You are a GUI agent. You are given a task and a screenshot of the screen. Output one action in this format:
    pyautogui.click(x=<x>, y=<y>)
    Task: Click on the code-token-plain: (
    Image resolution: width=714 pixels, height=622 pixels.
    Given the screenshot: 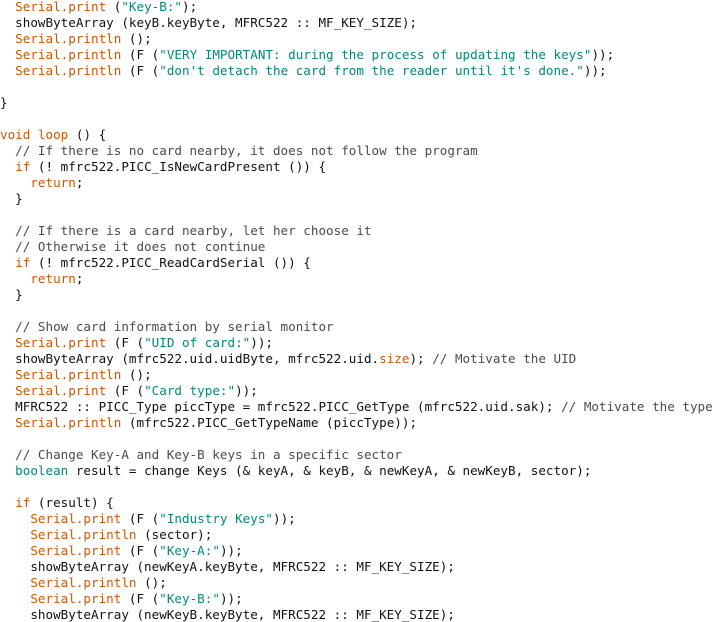 What is the action you would take?
    pyautogui.click(x=114, y=7)
    